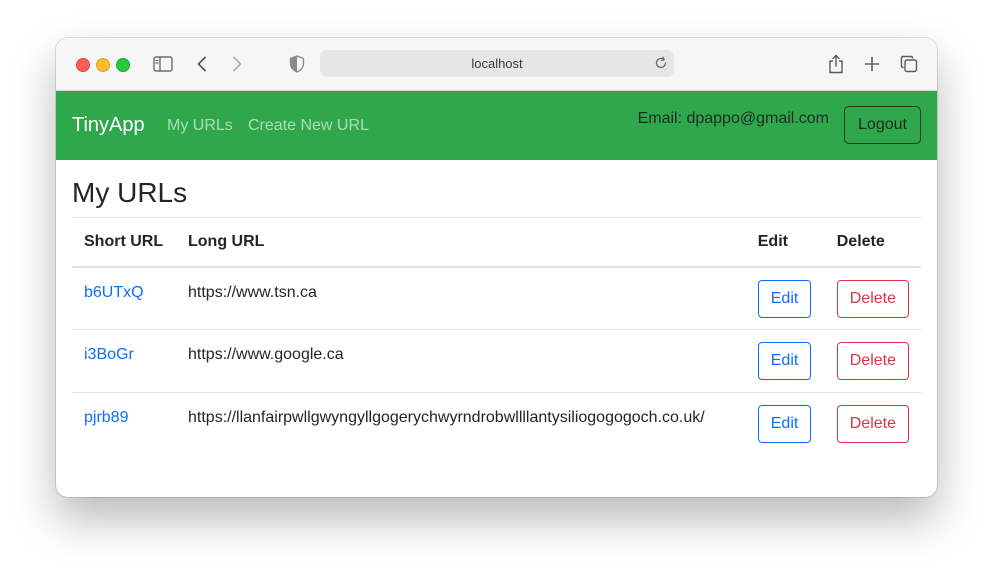 The height and width of the screenshot is (571, 993). What do you see at coordinates (836, 64) in the screenshot?
I see `share-icon` at bounding box center [836, 64].